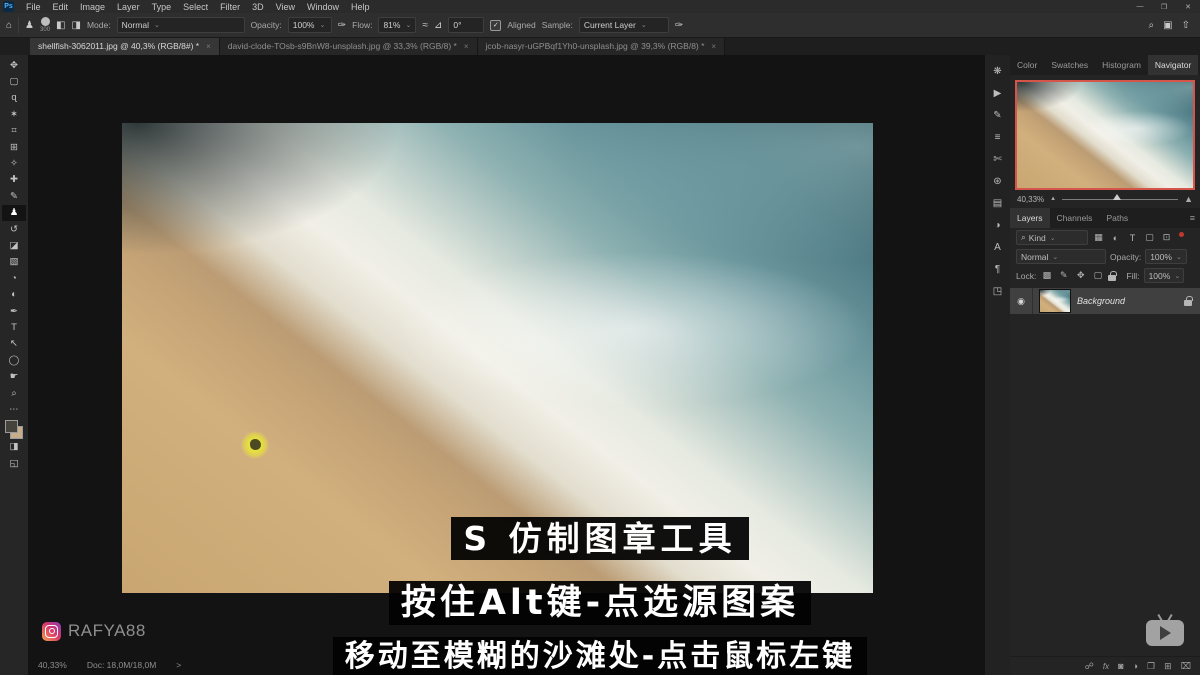 Image resolution: width=1200 pixels, height=675 pixels. Describe the element at coordinates (14, 447) in the screenshot. I see `quick-mask-icon: ◨` at that location.